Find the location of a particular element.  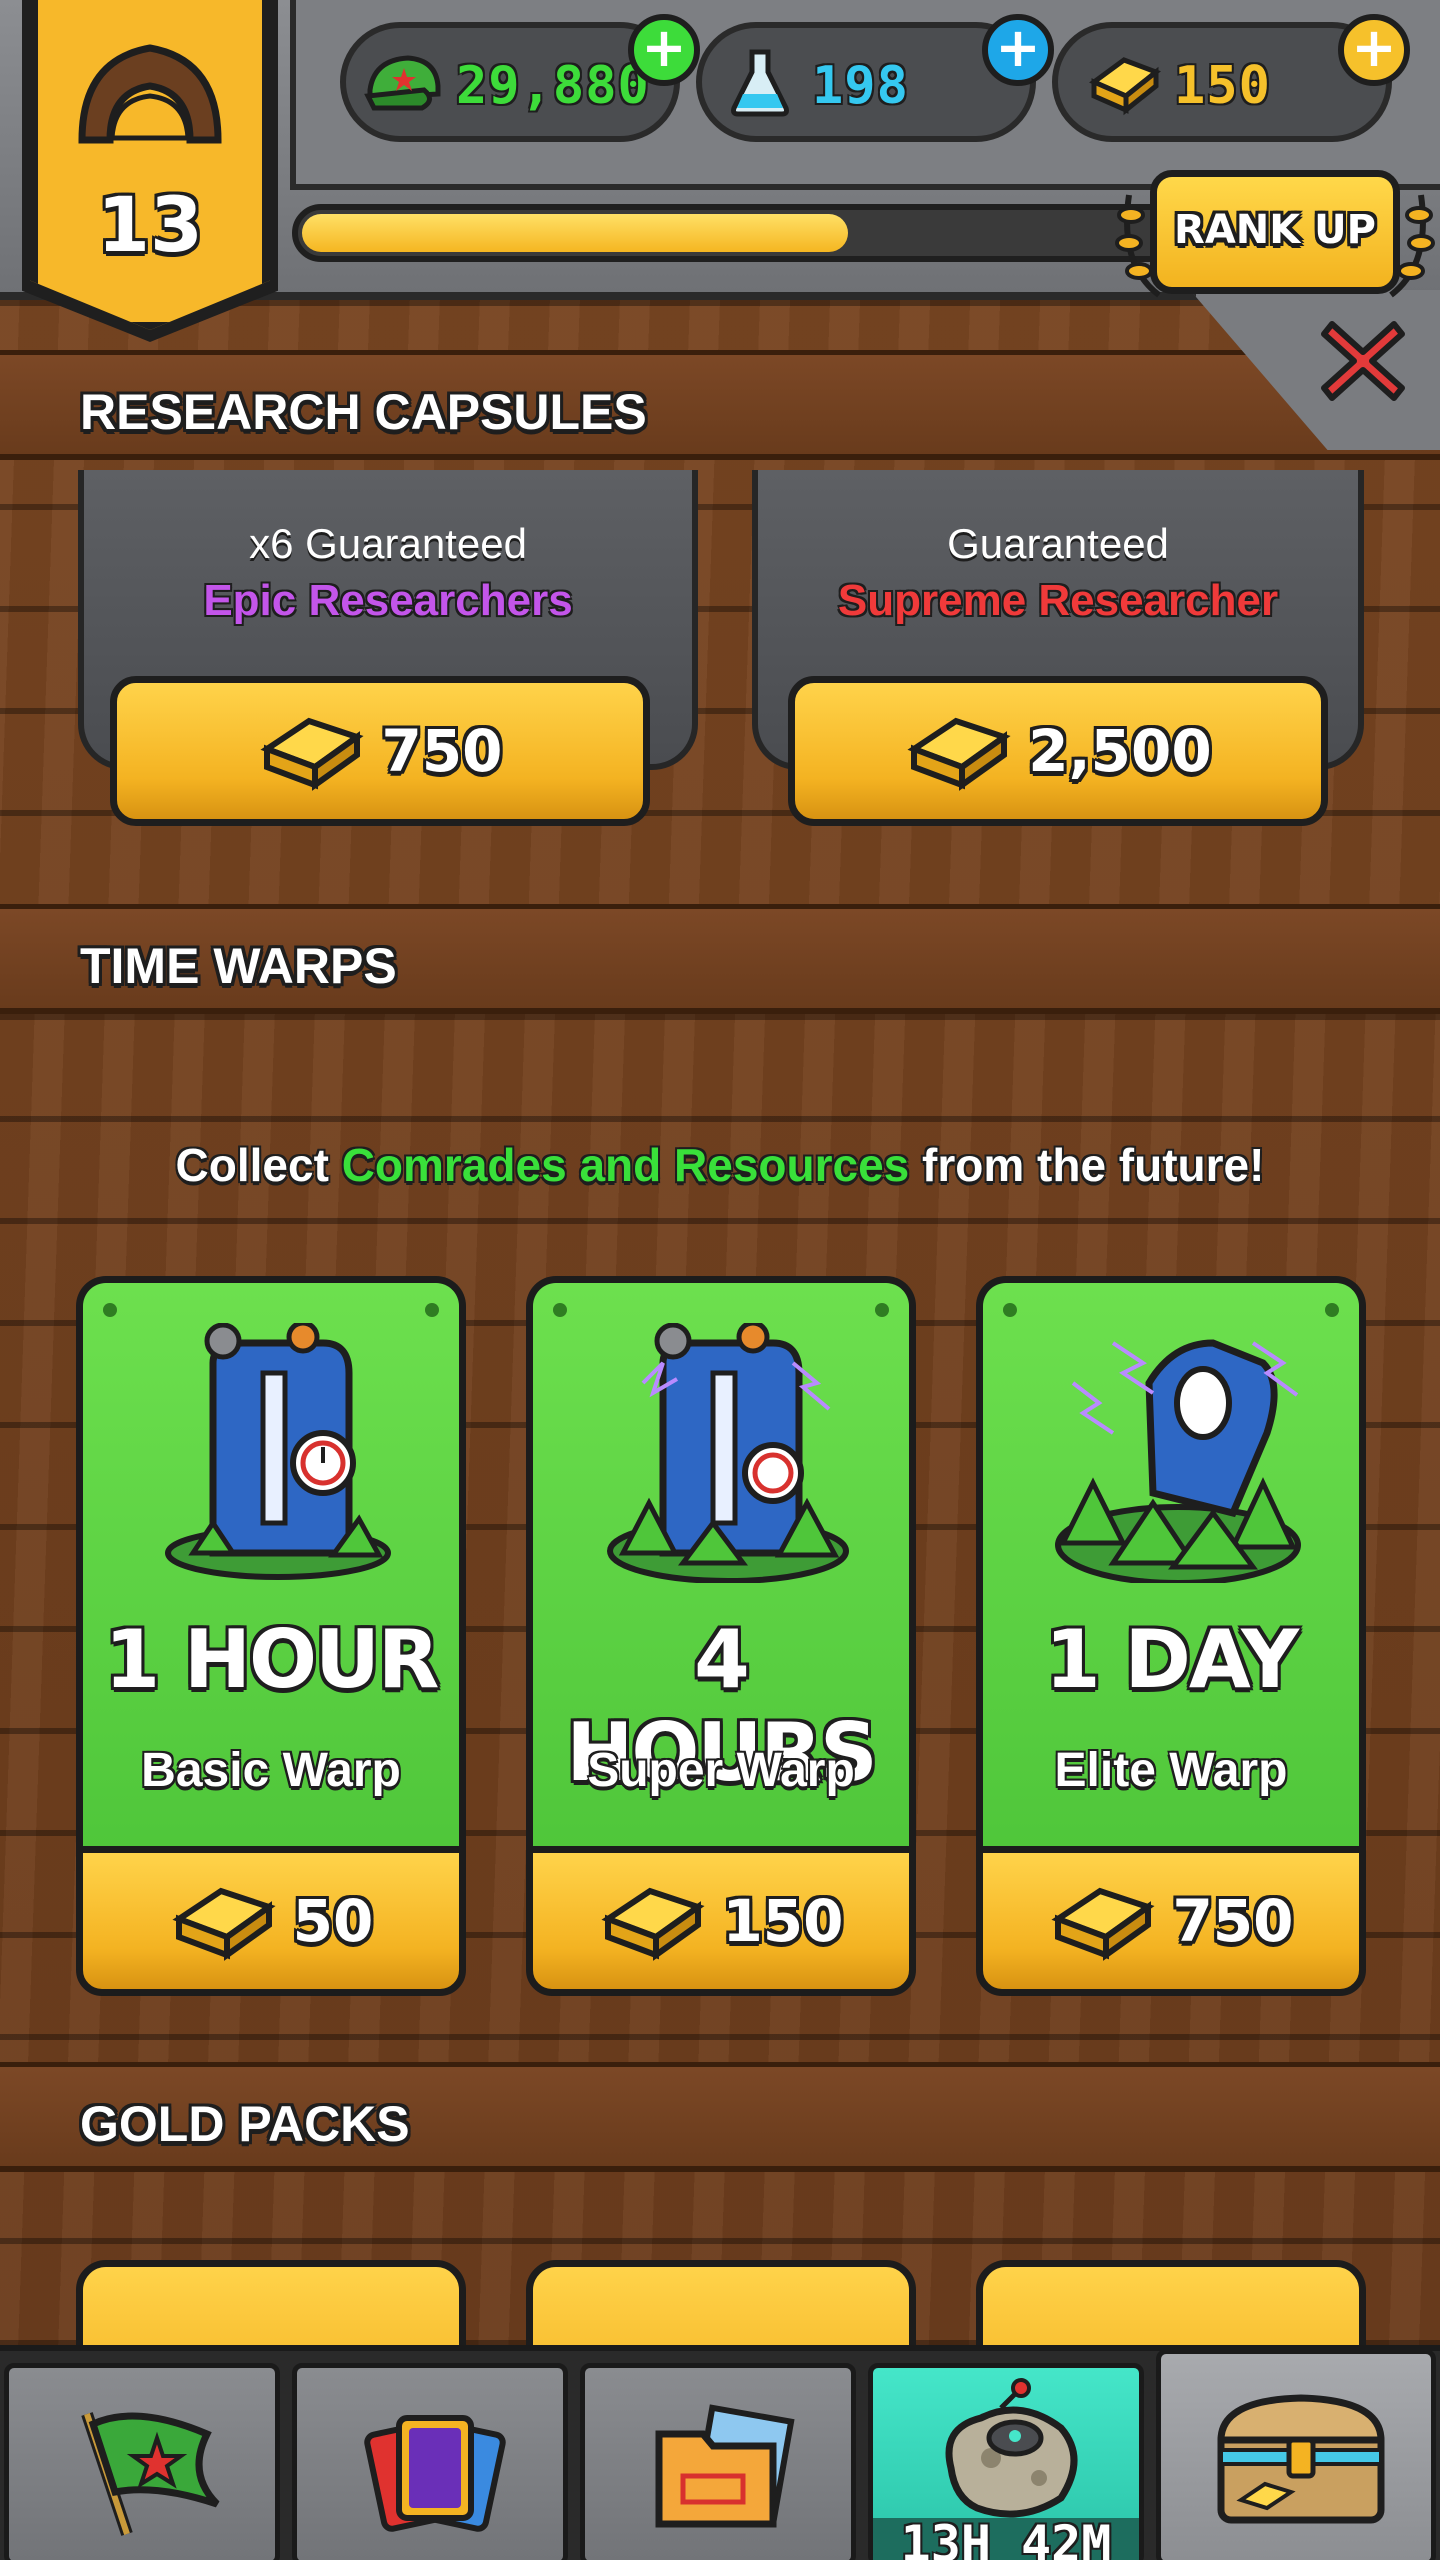

close-icon is located at coordinates (1363, 361).